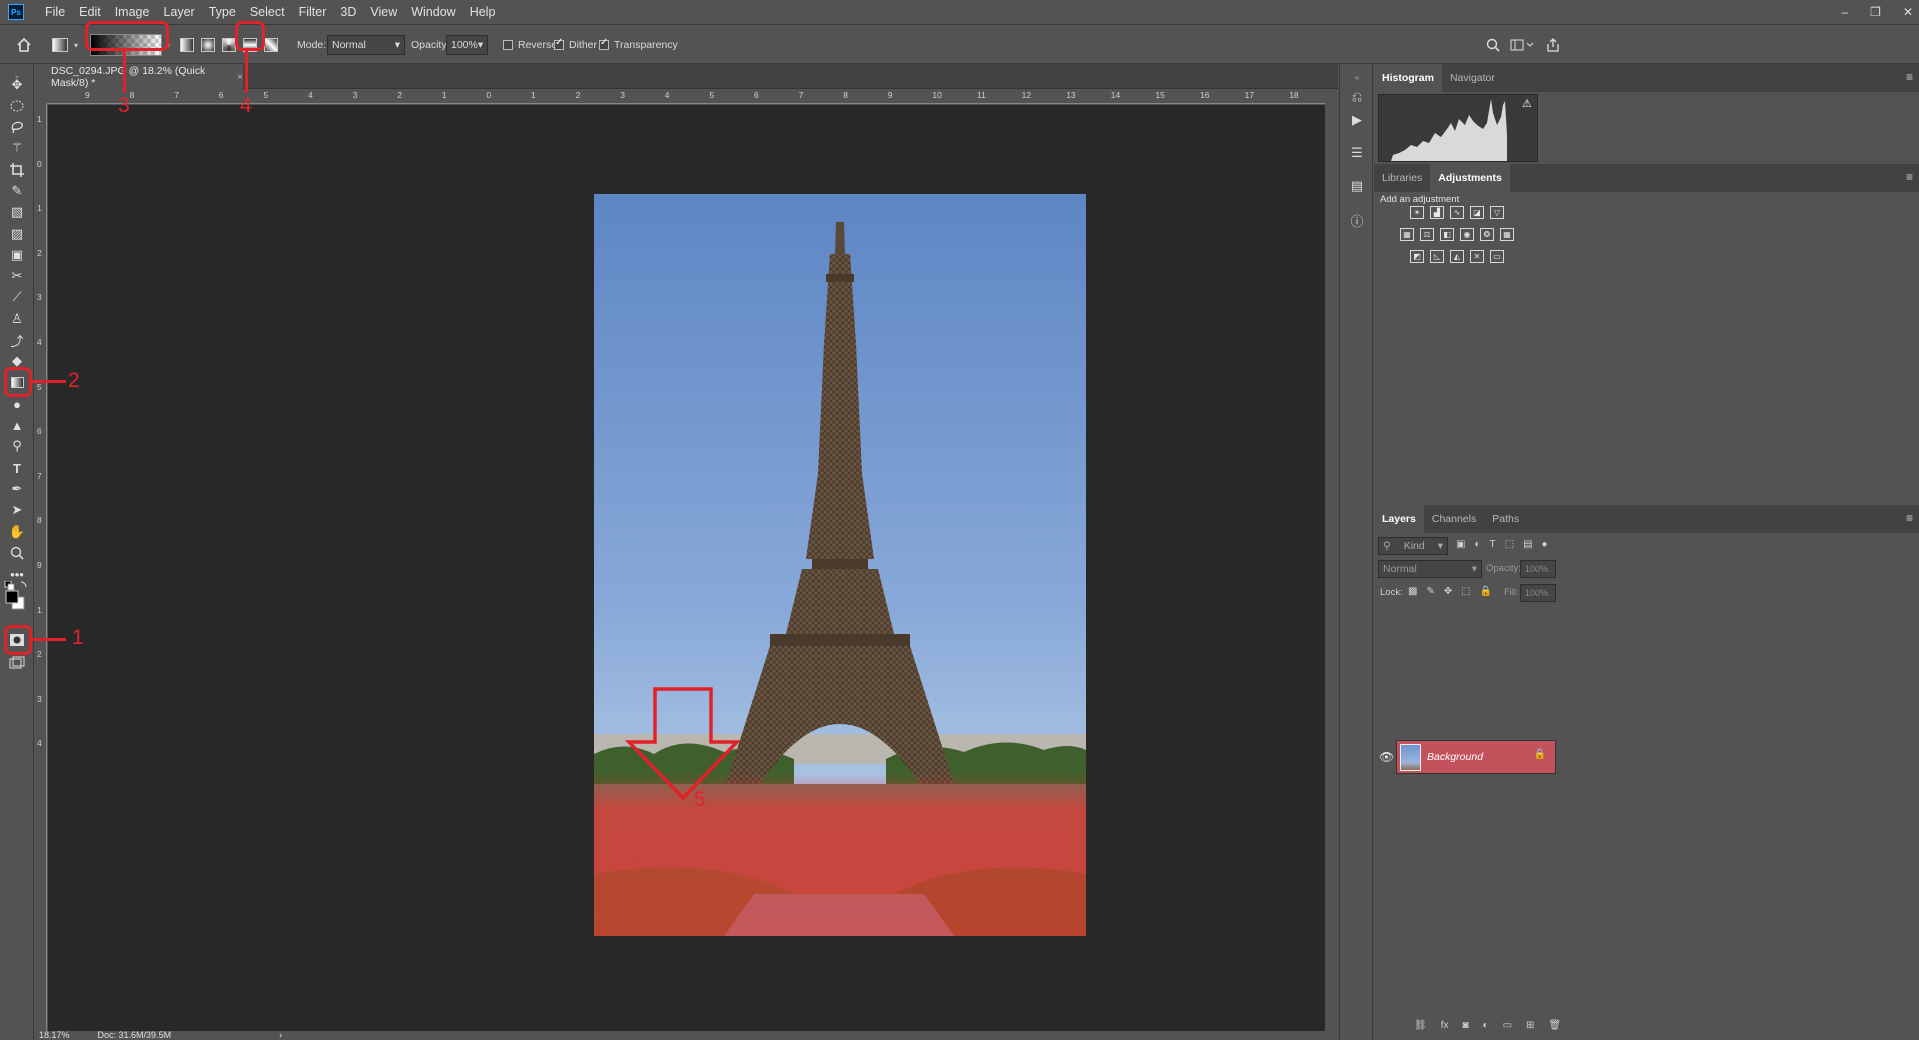  I want to click on menu-file: File, so click(55, 12).